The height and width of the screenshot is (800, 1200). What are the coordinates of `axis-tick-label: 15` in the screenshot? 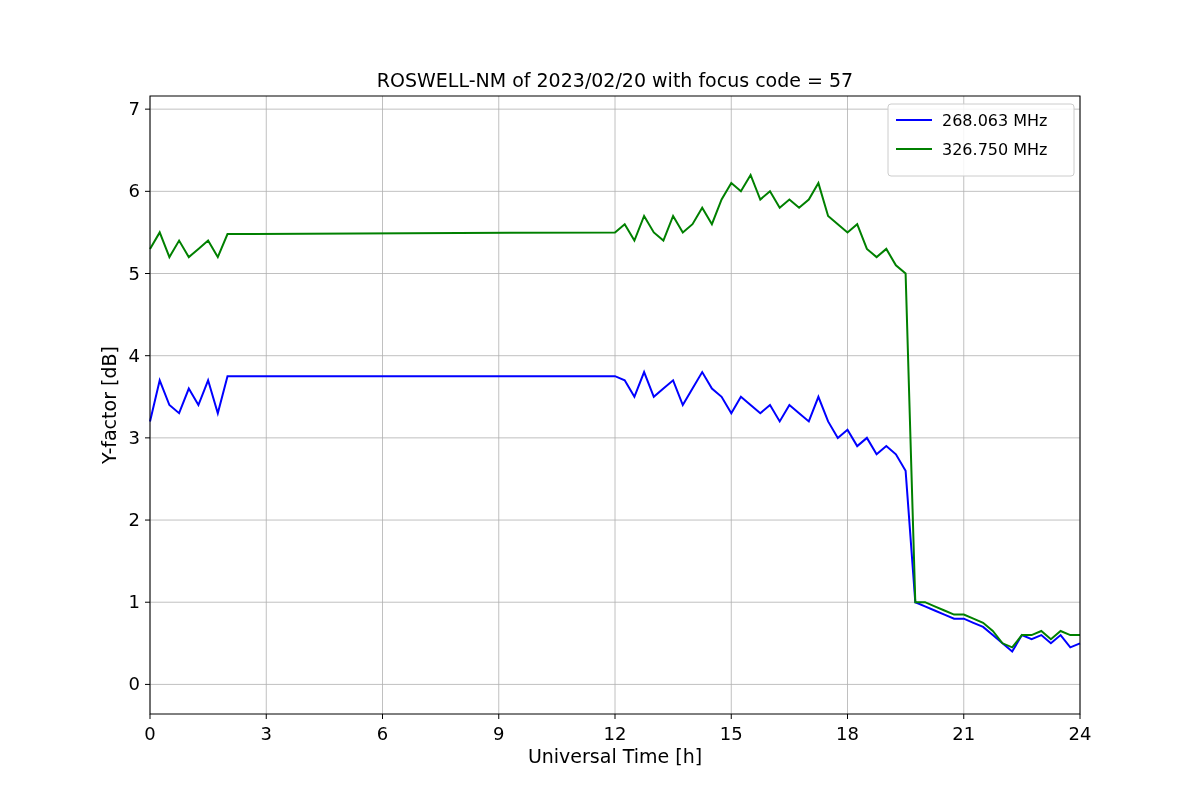 It's located at (731, 733).